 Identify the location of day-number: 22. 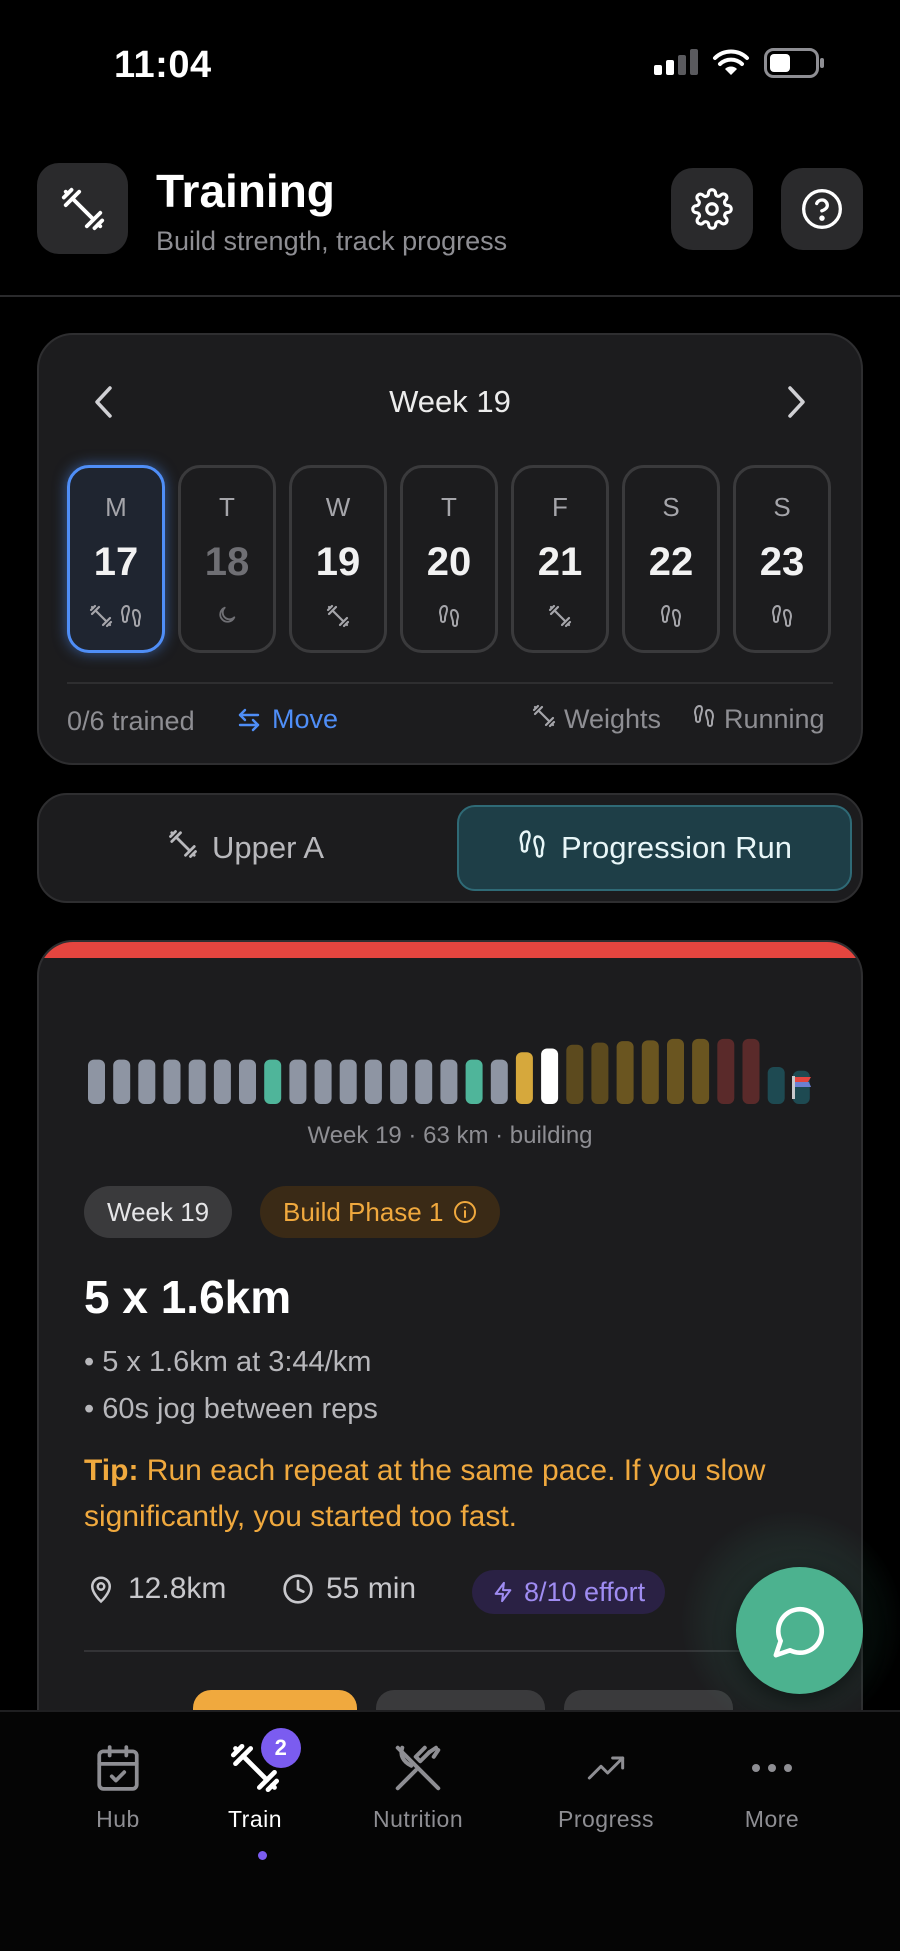
(671, 562).